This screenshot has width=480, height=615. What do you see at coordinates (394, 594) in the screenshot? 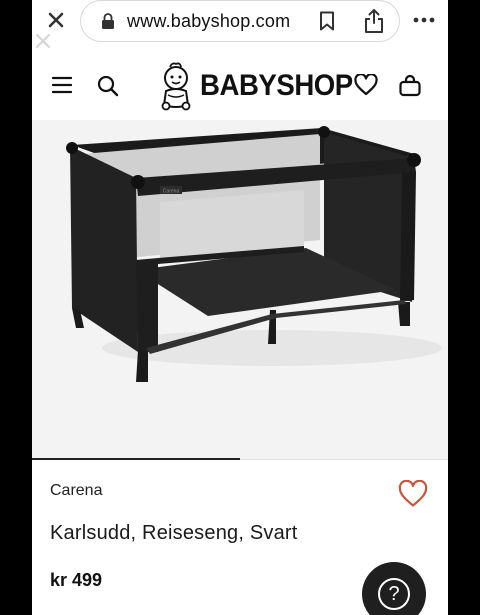
I see `question-icon: ?` at bounding box center [394, 594].